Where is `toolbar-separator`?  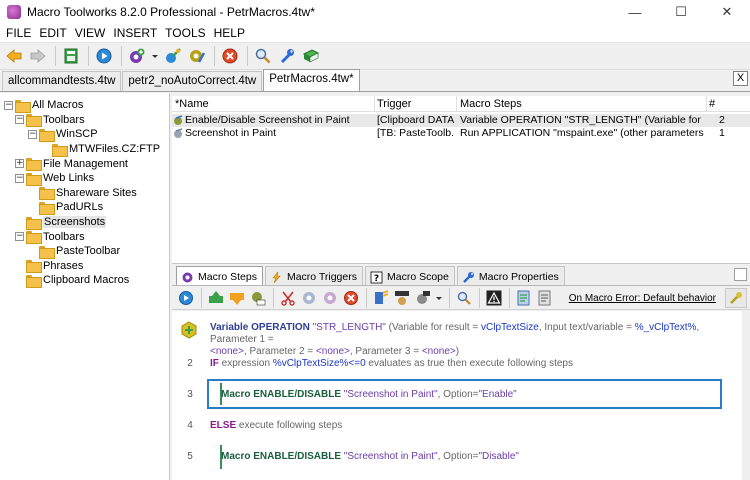
toolbar-separator is located at coordinates (88, 56).